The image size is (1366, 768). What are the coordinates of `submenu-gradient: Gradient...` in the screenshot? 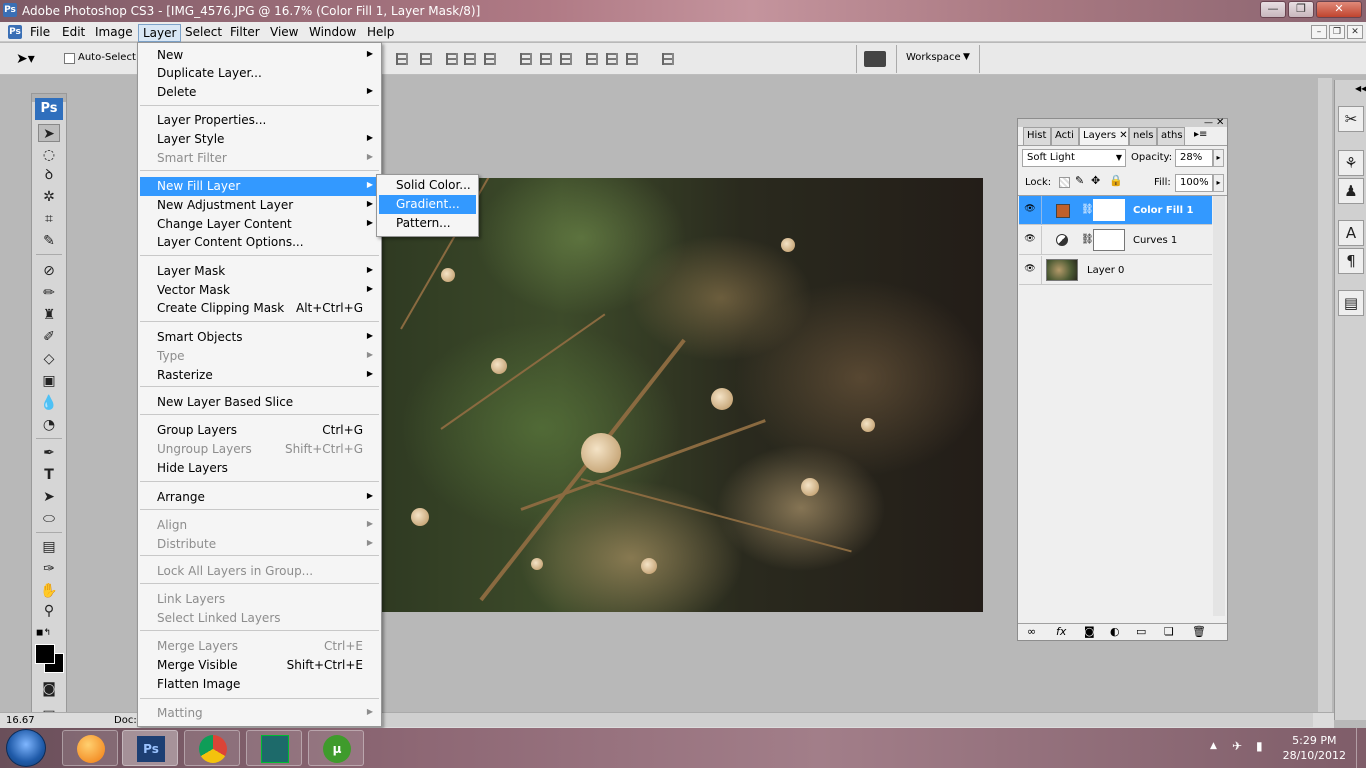 It's located at (427, 204).